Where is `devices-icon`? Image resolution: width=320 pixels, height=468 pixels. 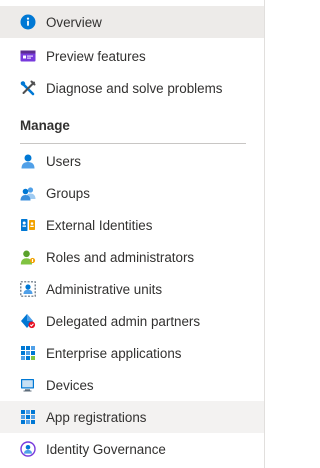
devices-icon is located at coordinates (28, 385).